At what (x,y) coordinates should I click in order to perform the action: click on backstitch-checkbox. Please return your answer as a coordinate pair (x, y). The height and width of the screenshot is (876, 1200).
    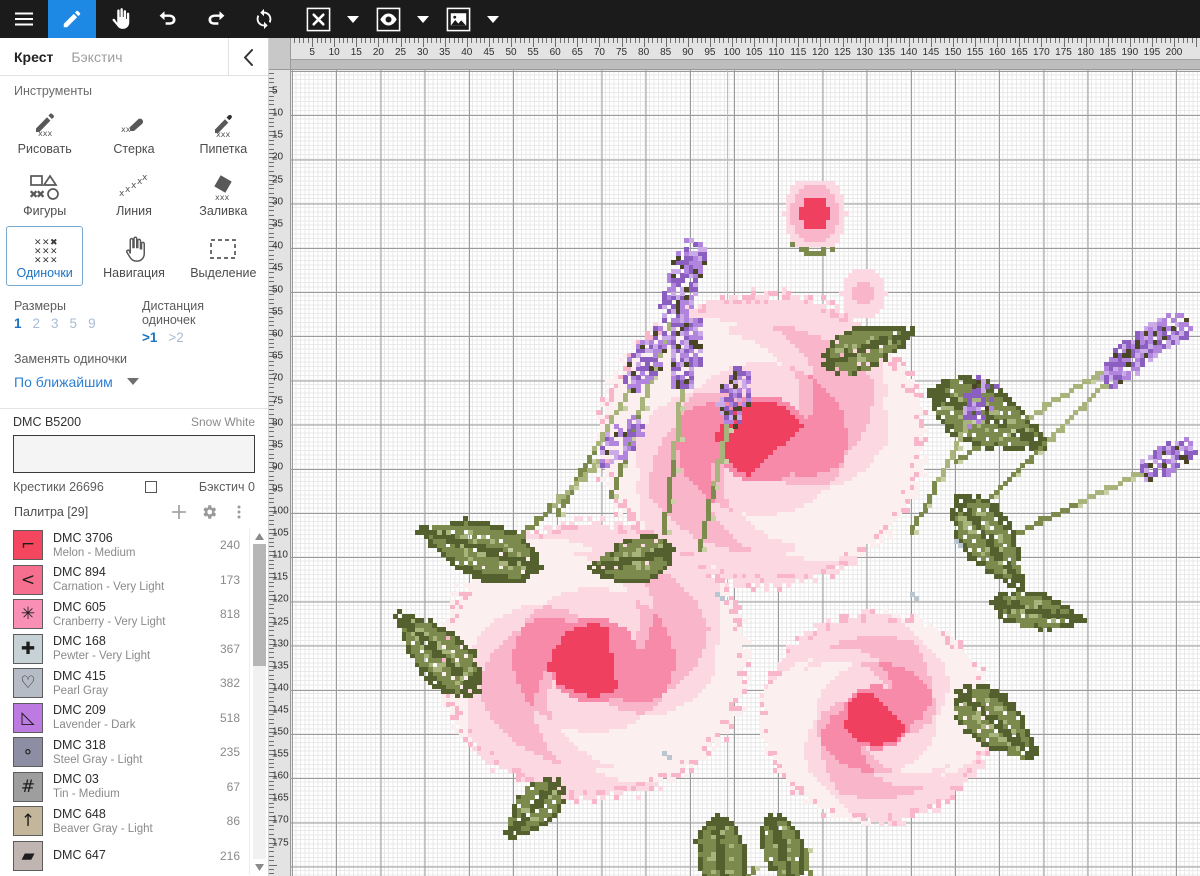
    Looking at the image, I should click on (151, 487).